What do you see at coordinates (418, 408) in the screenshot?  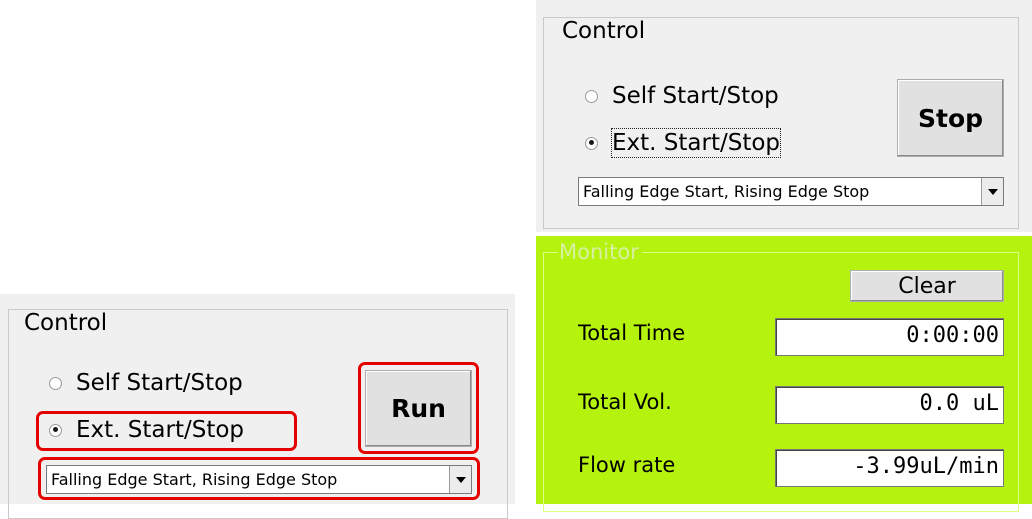 I see `highlight-run-button` at bounding box center [418, 408].